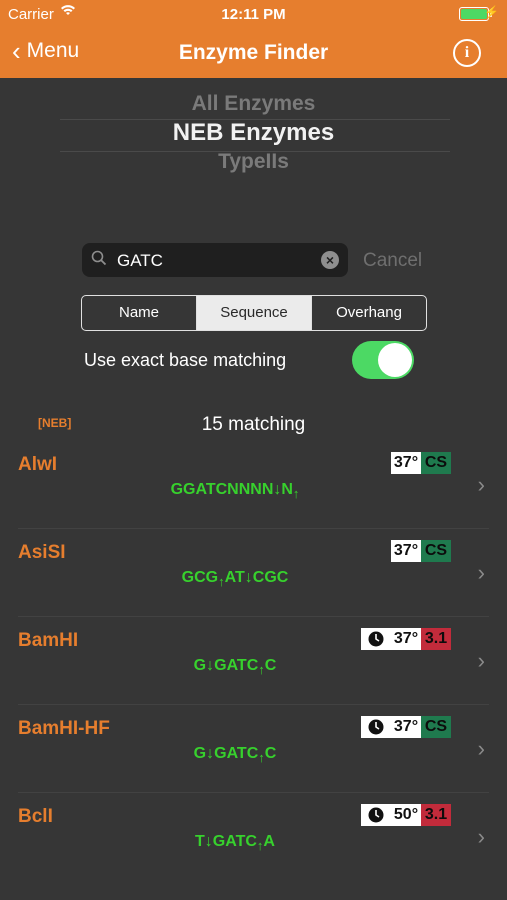  What do you see at coordinates (253, 424) in the screenshot?
I see `match-count: 15 matching` at bounding box center [253, 424].